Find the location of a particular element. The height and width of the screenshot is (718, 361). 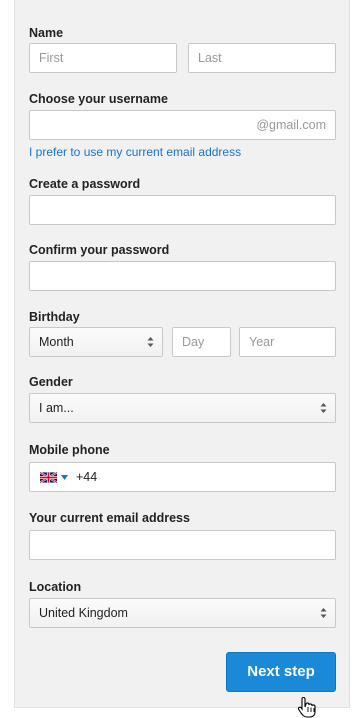

location-value: United Kingdom is located at coordinates (83, 613).